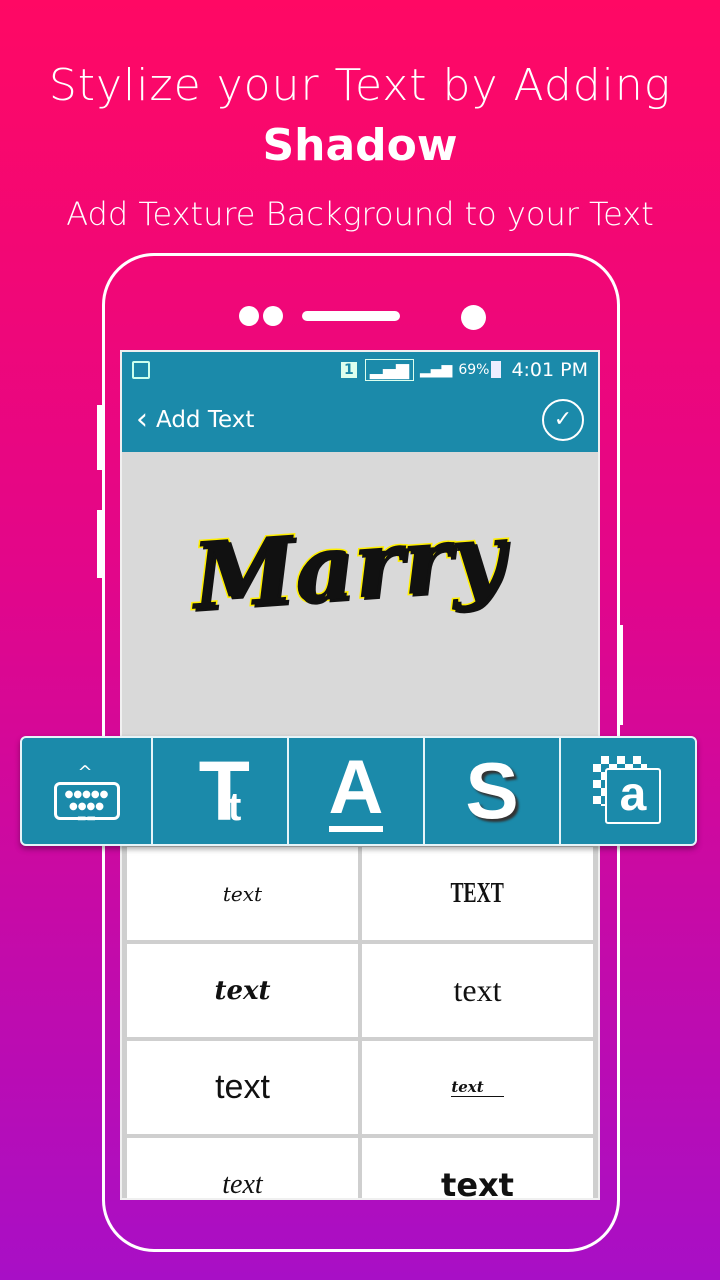 The image size is (720, 1280). I want to click on font-size-button: Tt, so click(221, 791).